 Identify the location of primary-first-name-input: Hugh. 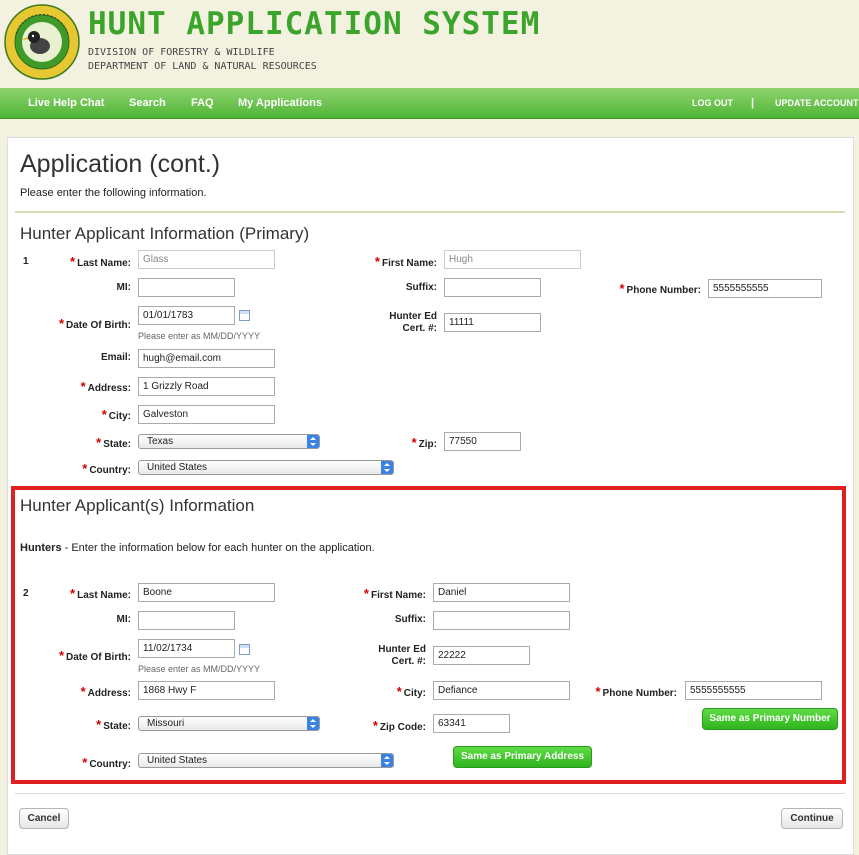
(512, 259).